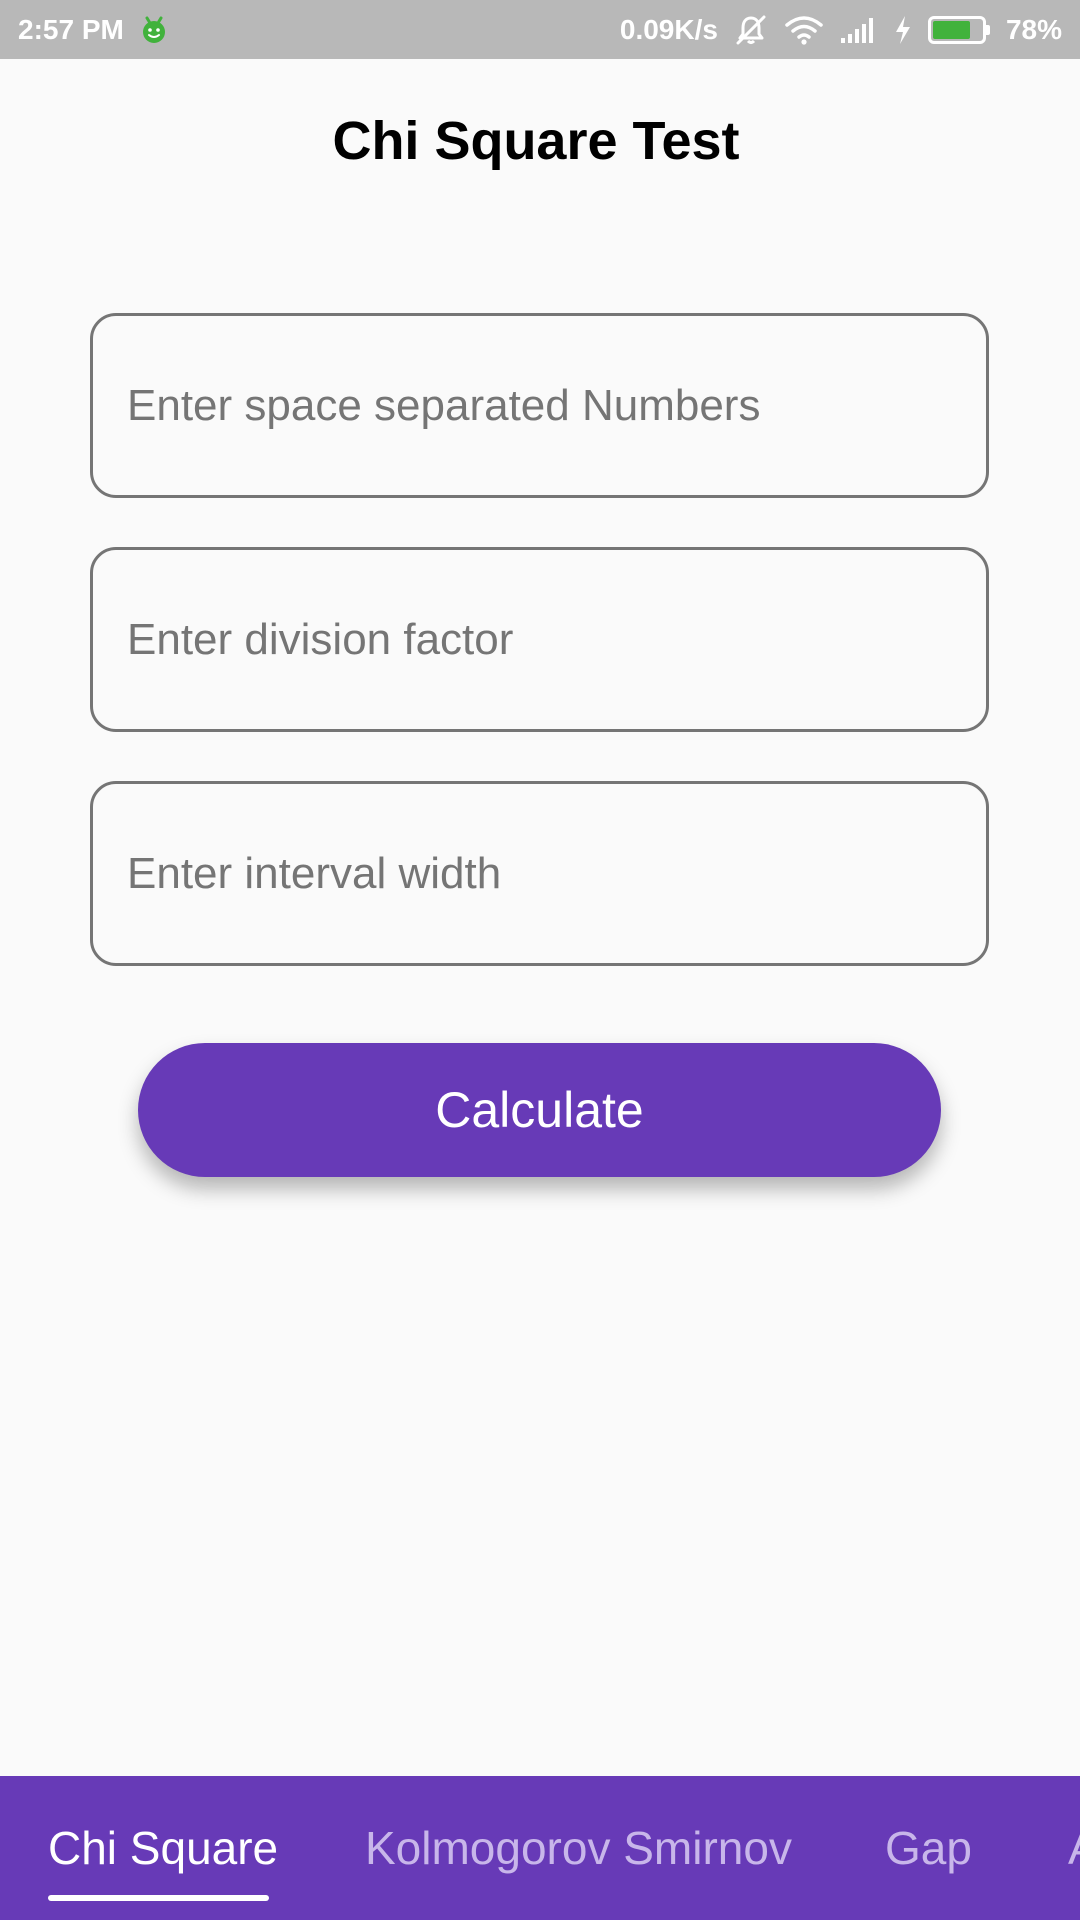 The width and height of the screenshot is (1080, 1920). I want to click on interval-width-field, so click(539, 873).